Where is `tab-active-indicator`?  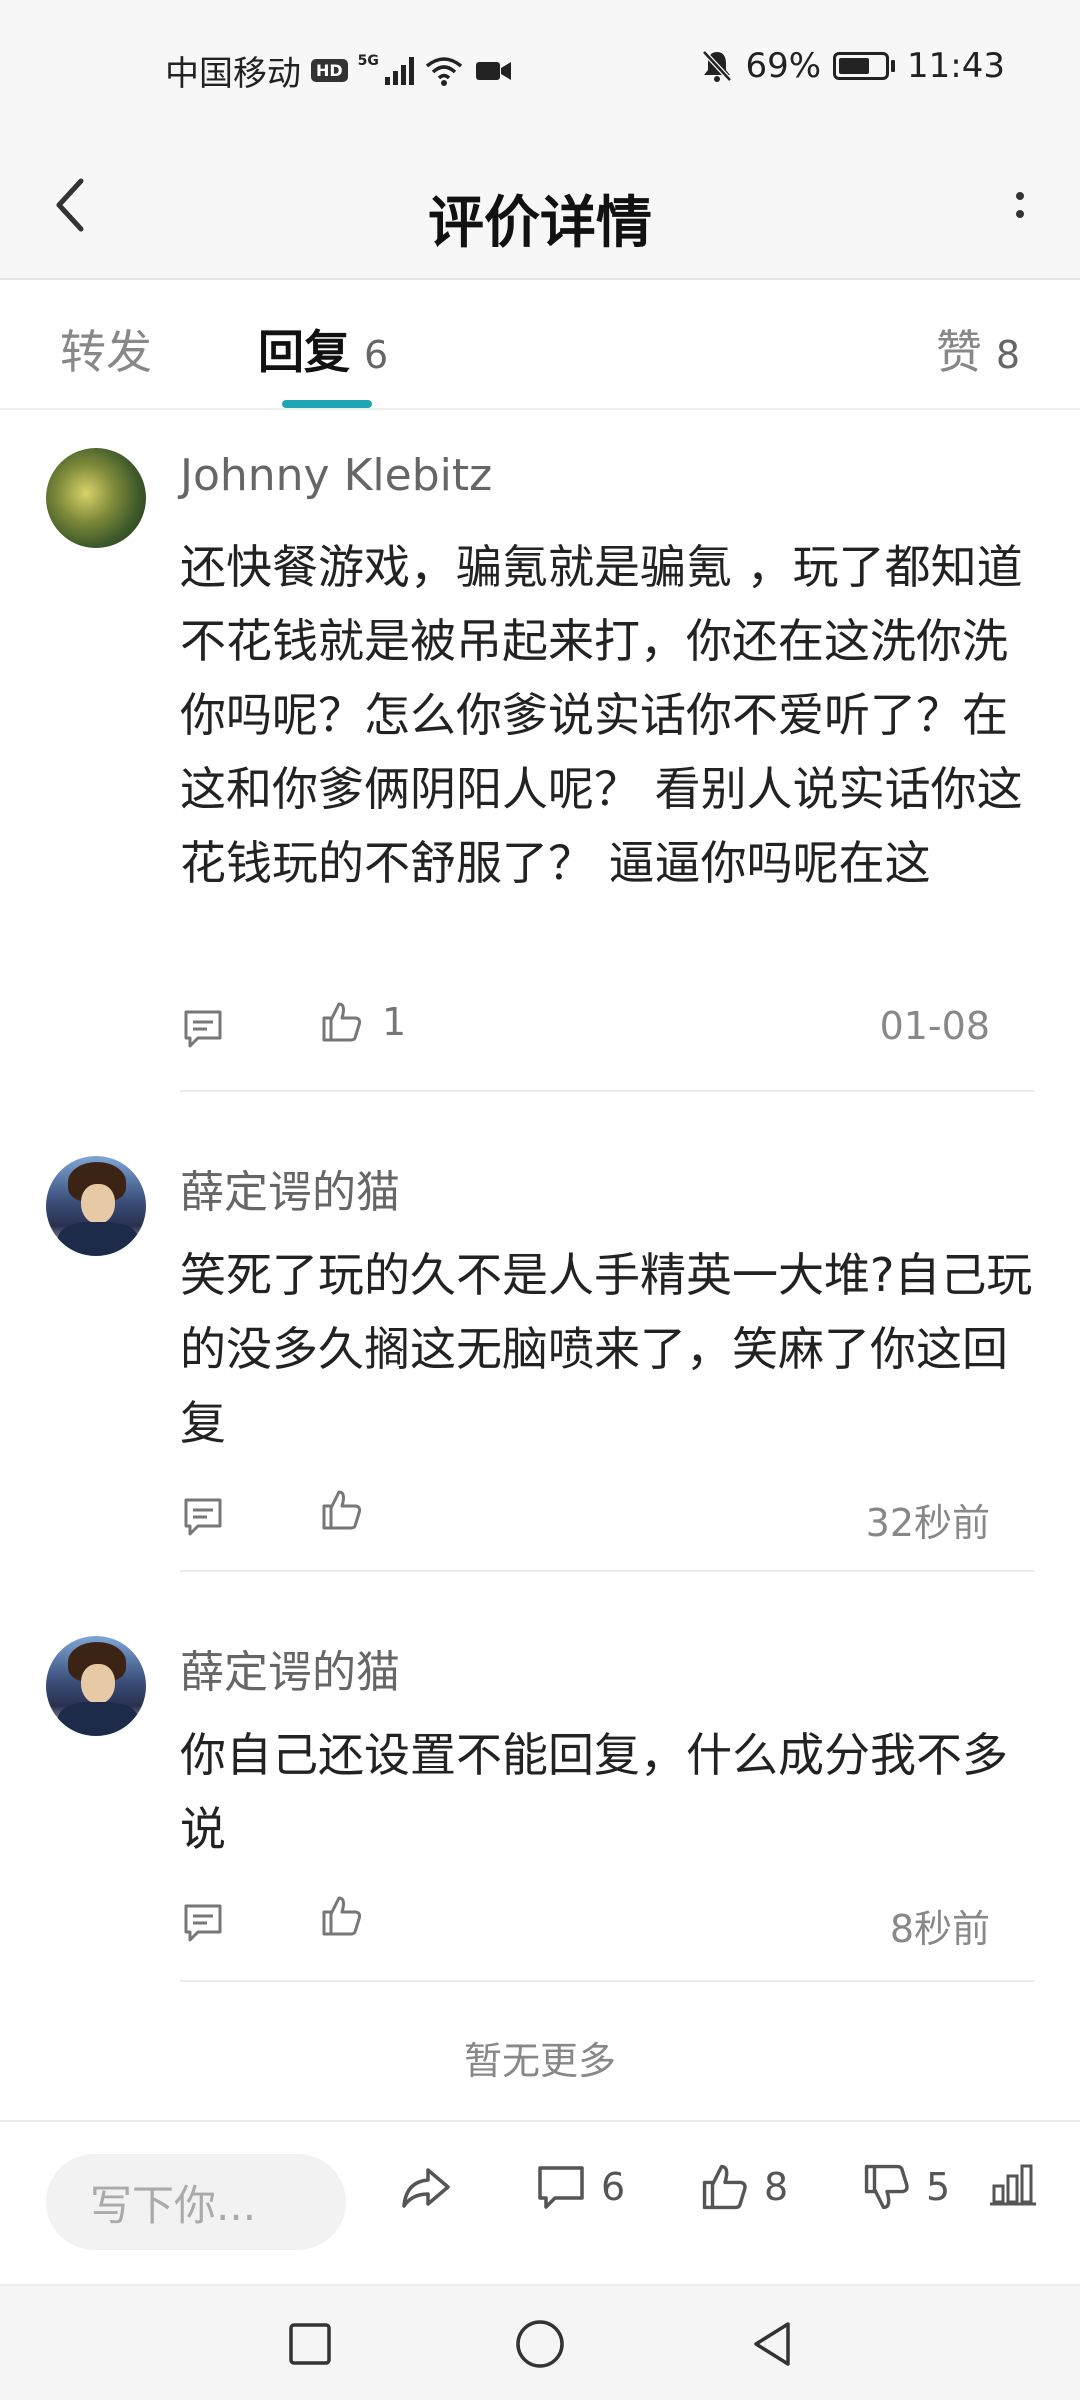
tab-active-indicator is located at coordinates (327, 404).